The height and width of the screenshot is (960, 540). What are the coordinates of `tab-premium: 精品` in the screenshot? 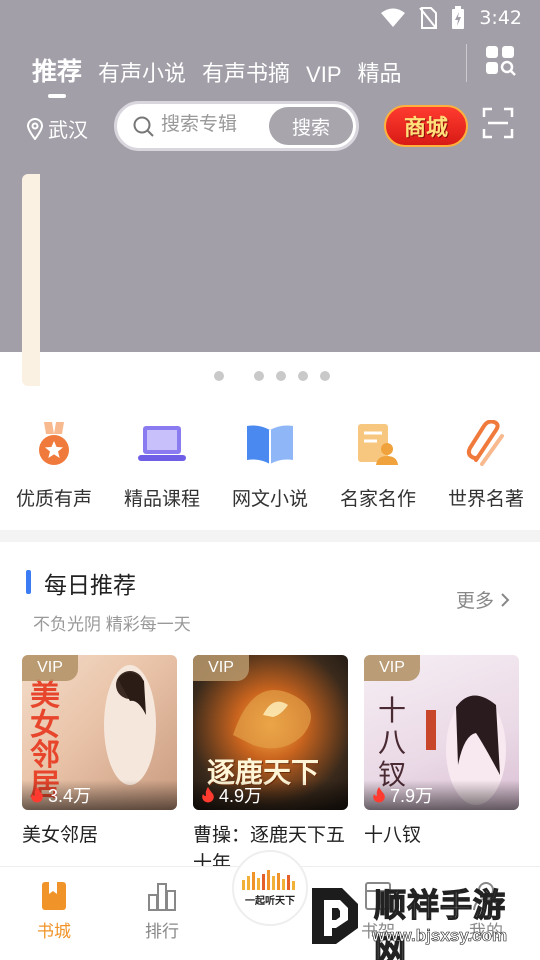 It's located at (380, 72).